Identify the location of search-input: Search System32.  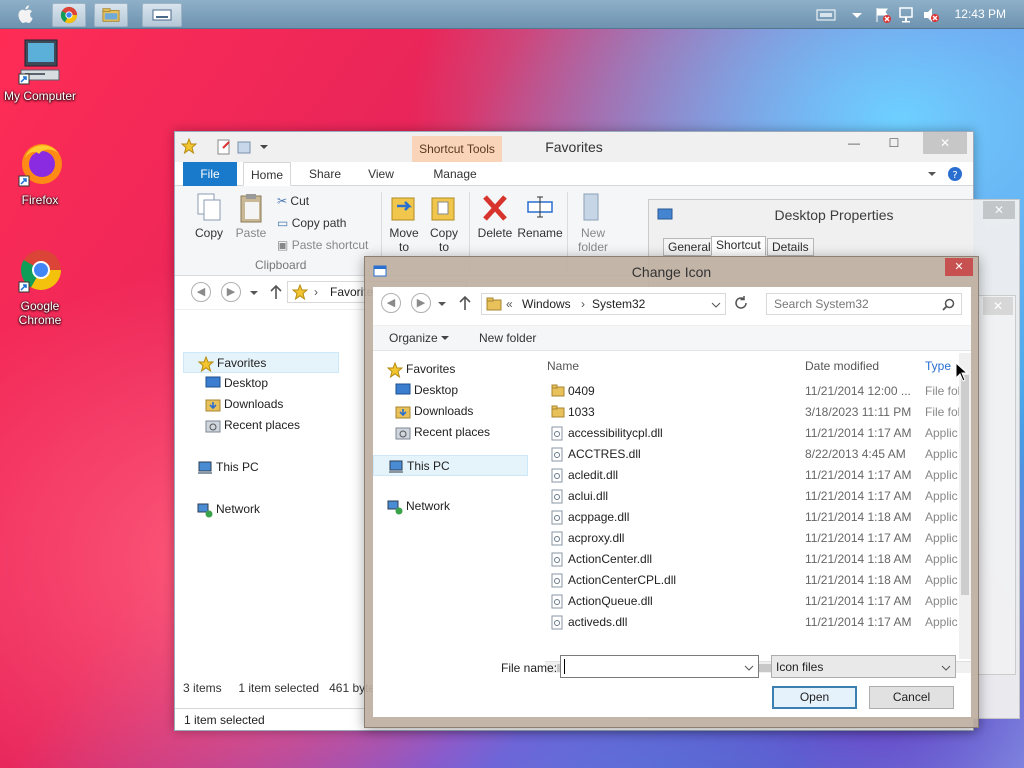
(864, 304).